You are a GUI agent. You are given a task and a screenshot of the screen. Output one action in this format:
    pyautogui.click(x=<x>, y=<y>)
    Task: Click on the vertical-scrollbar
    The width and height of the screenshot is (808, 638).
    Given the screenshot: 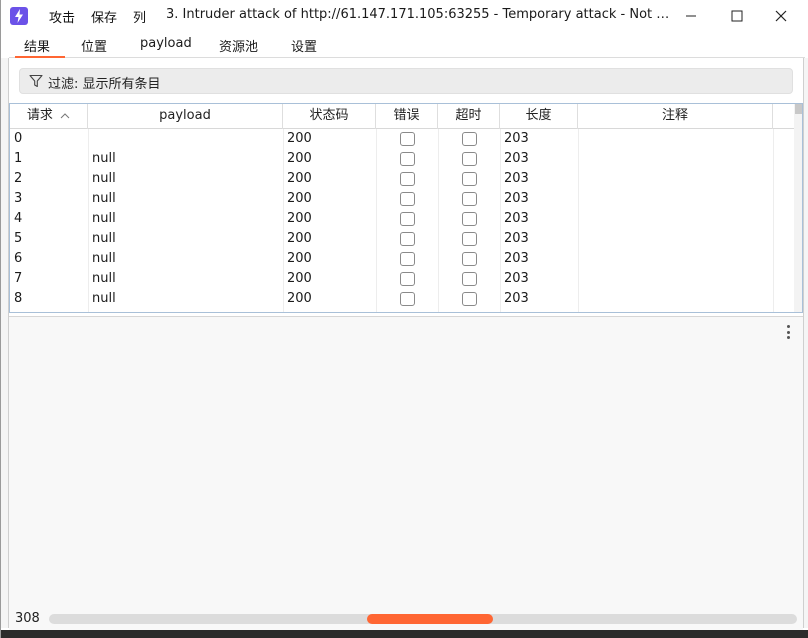 What is the action you would take?
    pyautogui.click(x=798, y=208)
    